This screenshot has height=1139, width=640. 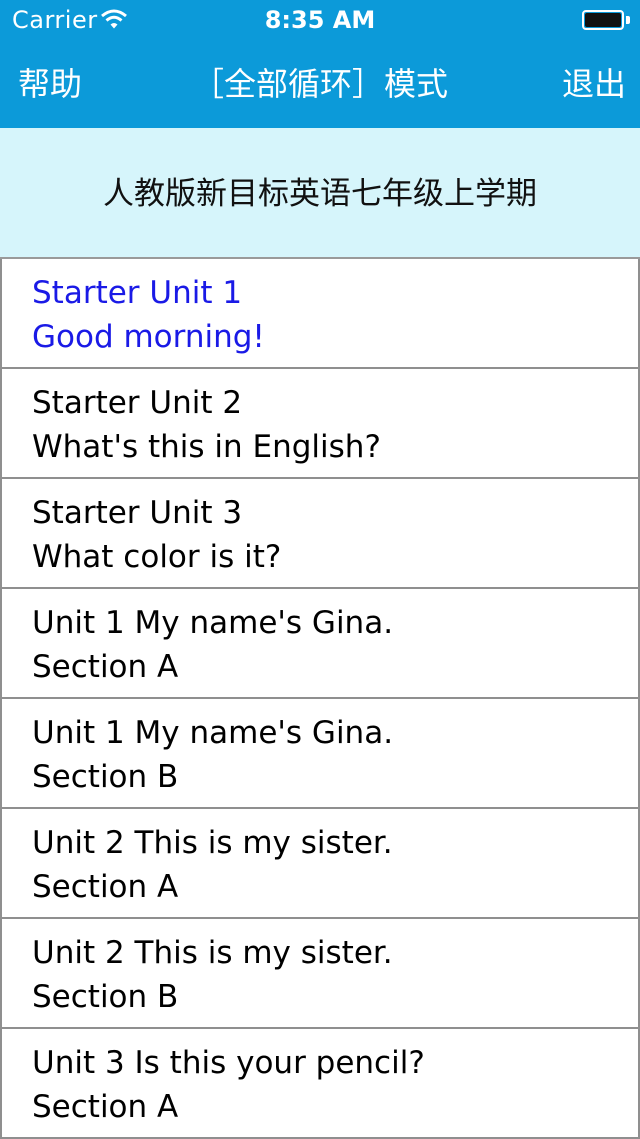 What do you see at coordinates (320, 534) in the screenshot?
I see `unit-list-item: Starter Unit 3 What color is it?` at bounding box center [320, 534].